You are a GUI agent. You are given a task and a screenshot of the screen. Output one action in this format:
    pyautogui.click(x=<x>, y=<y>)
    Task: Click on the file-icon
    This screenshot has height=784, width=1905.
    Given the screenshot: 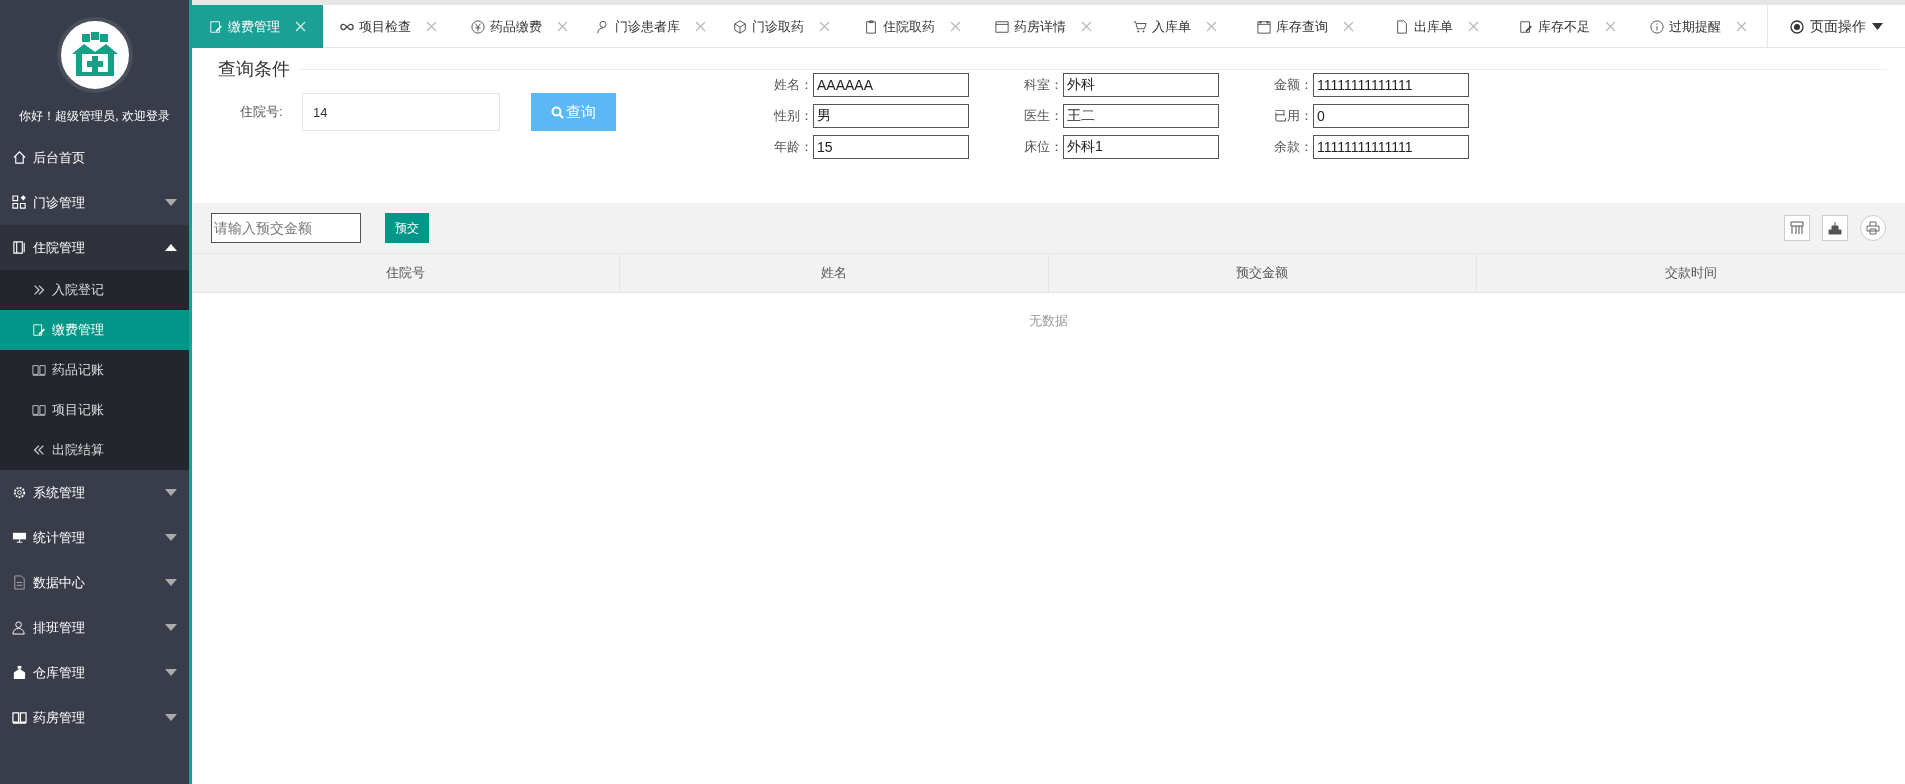 What is the action you would take?
    pyautogui.click(x=1401, y=26)
    